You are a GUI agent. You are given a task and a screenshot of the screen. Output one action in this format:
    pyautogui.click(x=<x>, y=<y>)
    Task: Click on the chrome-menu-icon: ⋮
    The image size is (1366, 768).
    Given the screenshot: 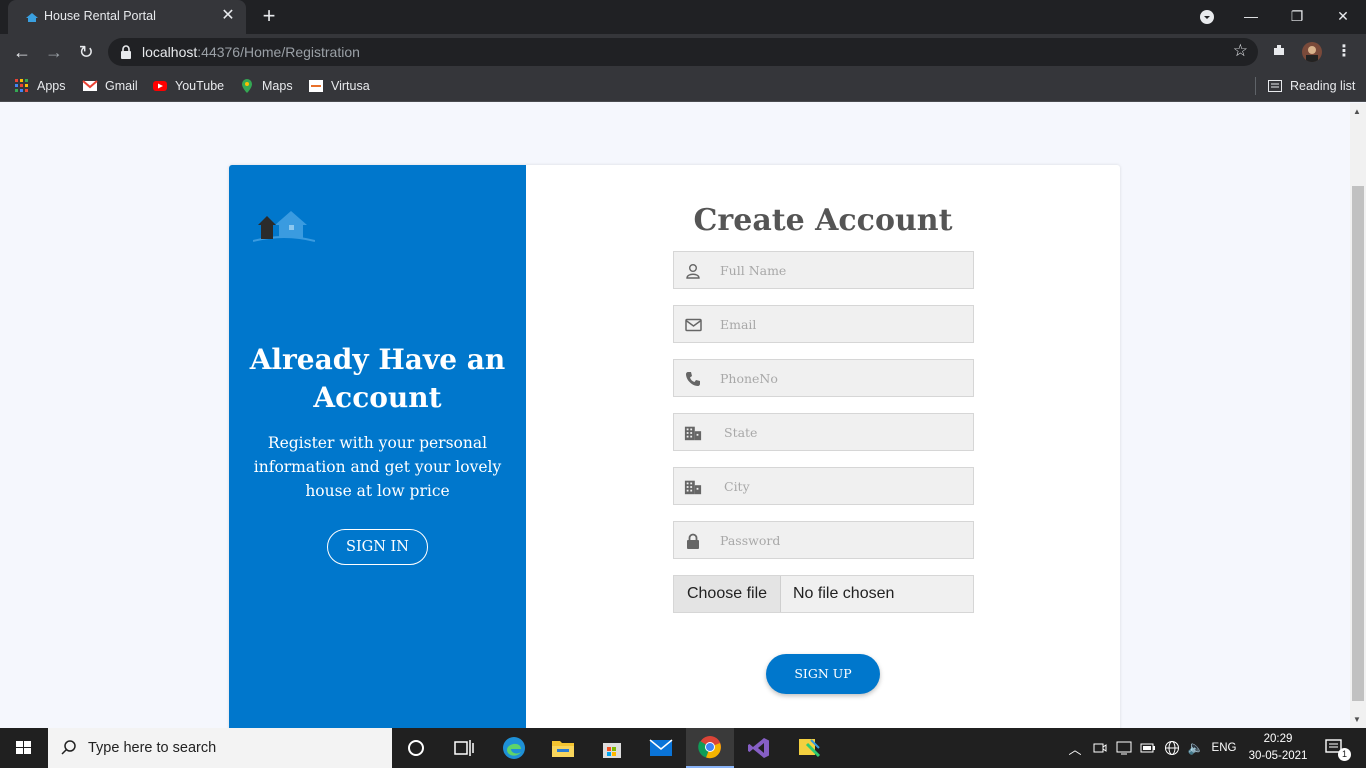 What is the action you would take?
    pyautogui.click(x=1344, y=52)
    